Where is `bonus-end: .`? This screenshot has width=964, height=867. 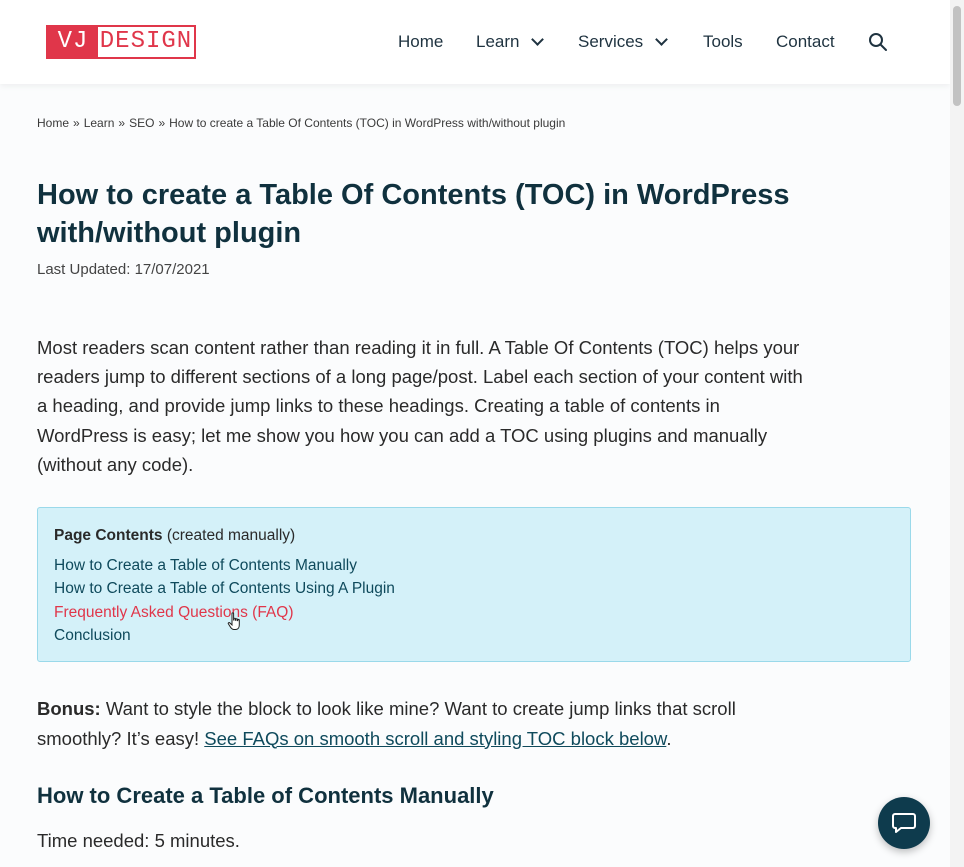
bonus-end: . is located at coordinates (669, 738).